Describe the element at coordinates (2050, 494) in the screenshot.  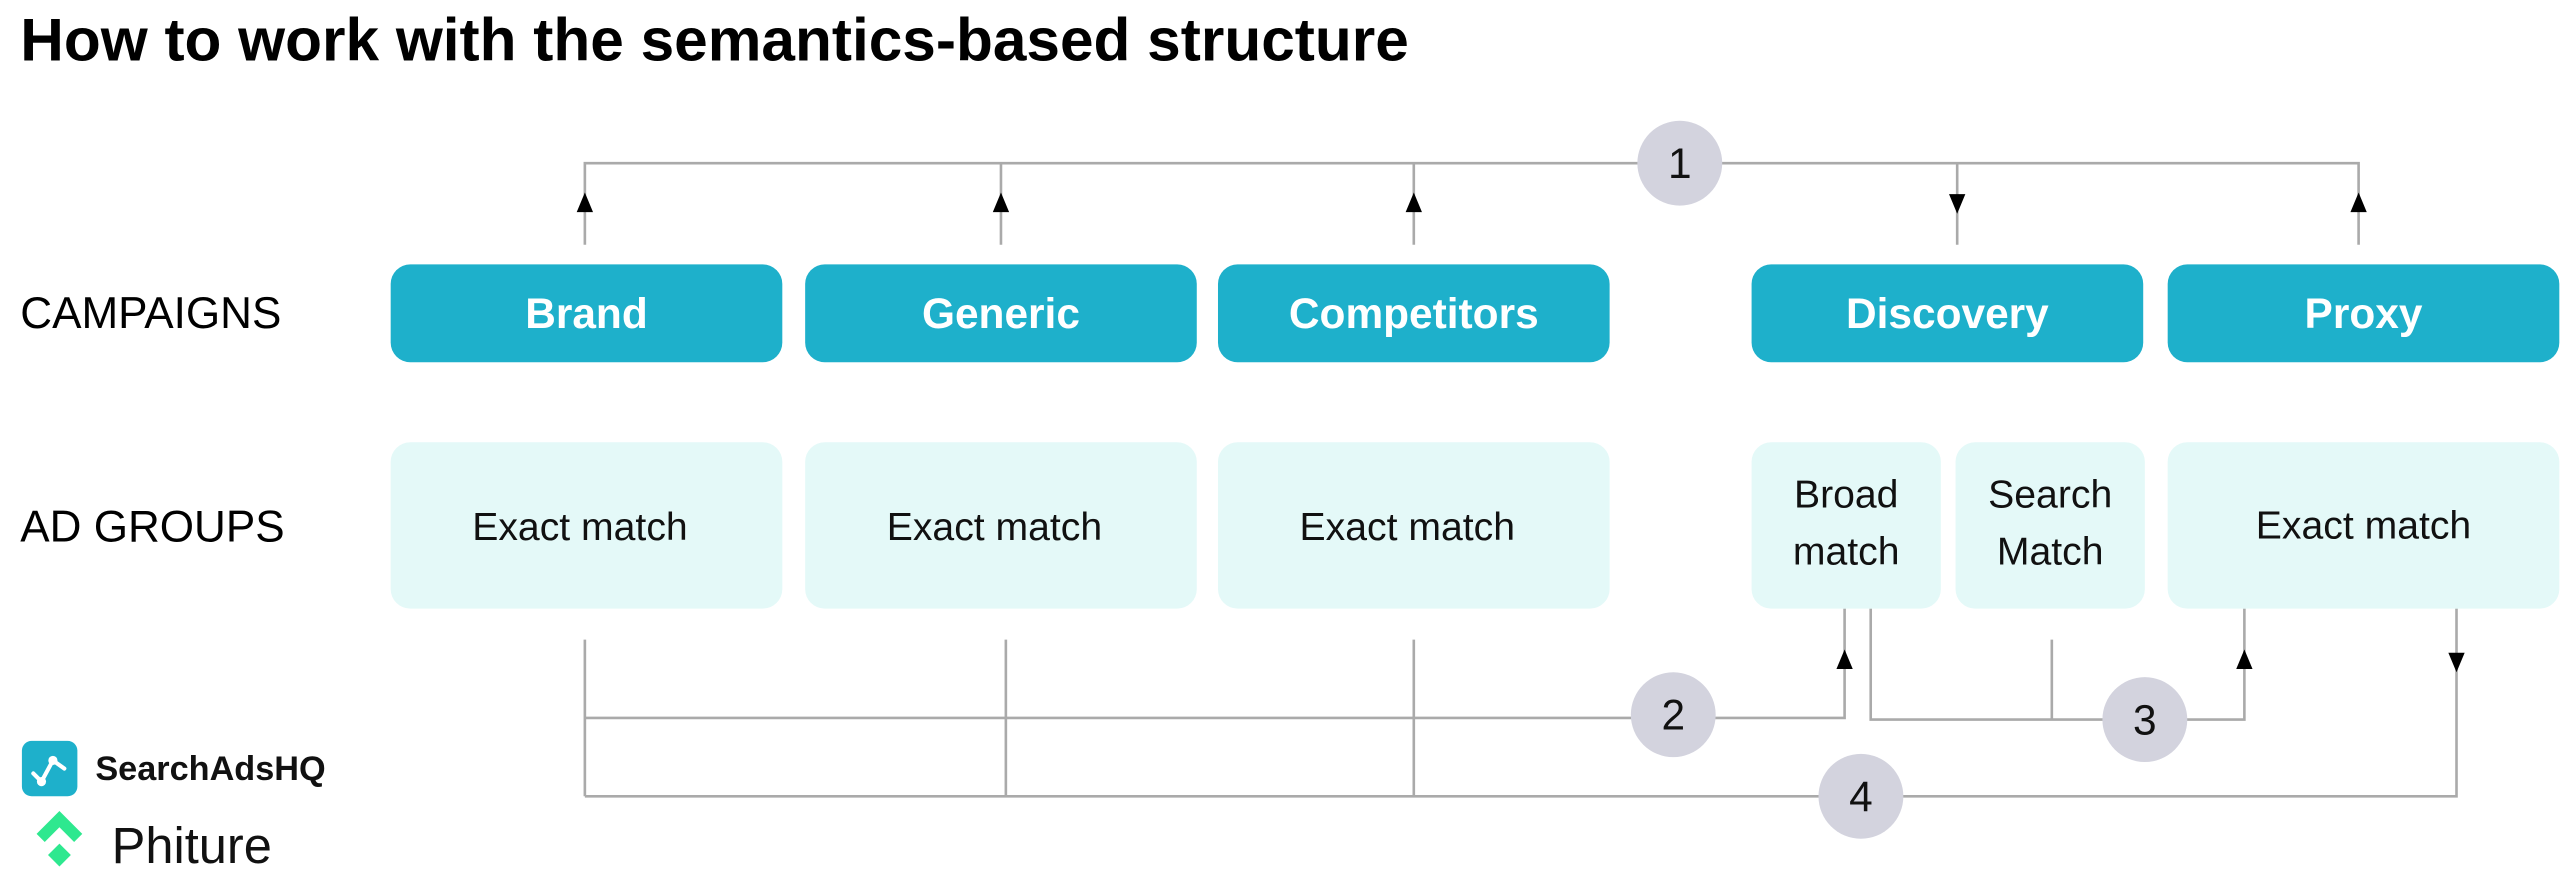
I see `svg-text: Search` at that location.